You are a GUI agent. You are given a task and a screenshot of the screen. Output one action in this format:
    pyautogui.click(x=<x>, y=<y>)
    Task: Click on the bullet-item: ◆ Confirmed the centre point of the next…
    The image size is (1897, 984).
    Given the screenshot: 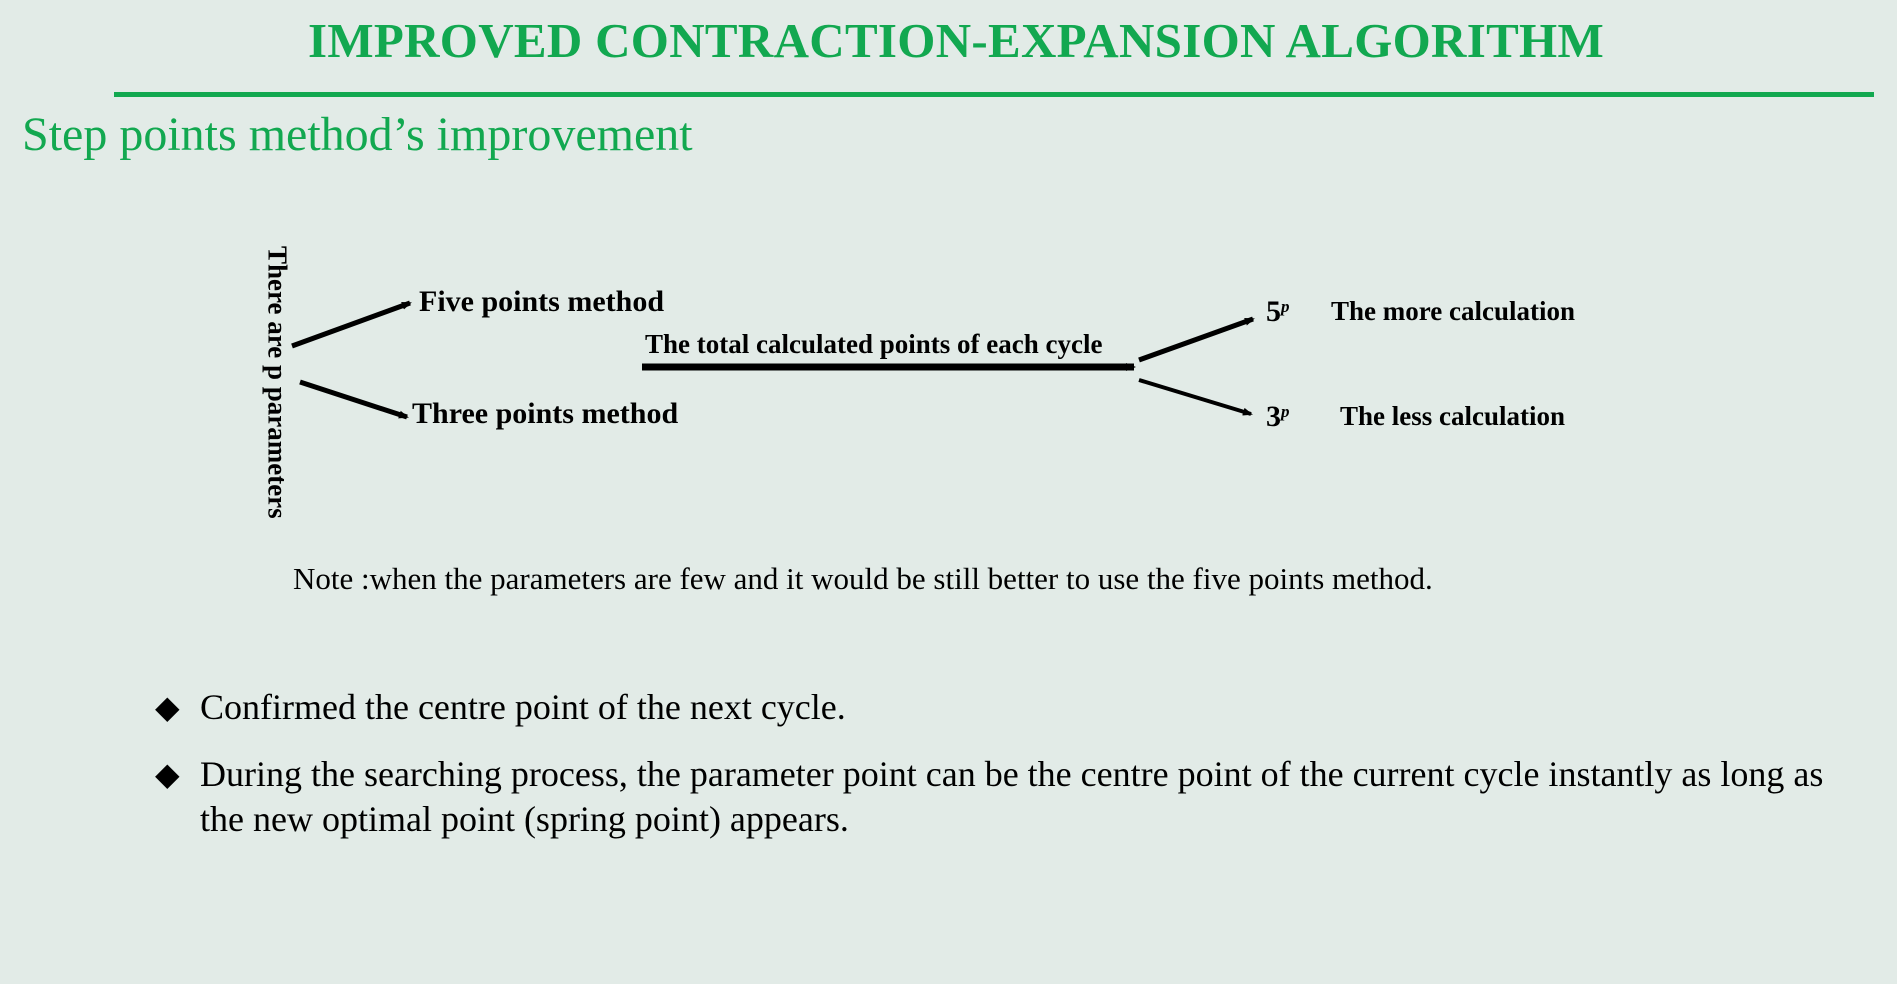 What is the action you would take?
    pyautogui.click(x=995, y=707)
    